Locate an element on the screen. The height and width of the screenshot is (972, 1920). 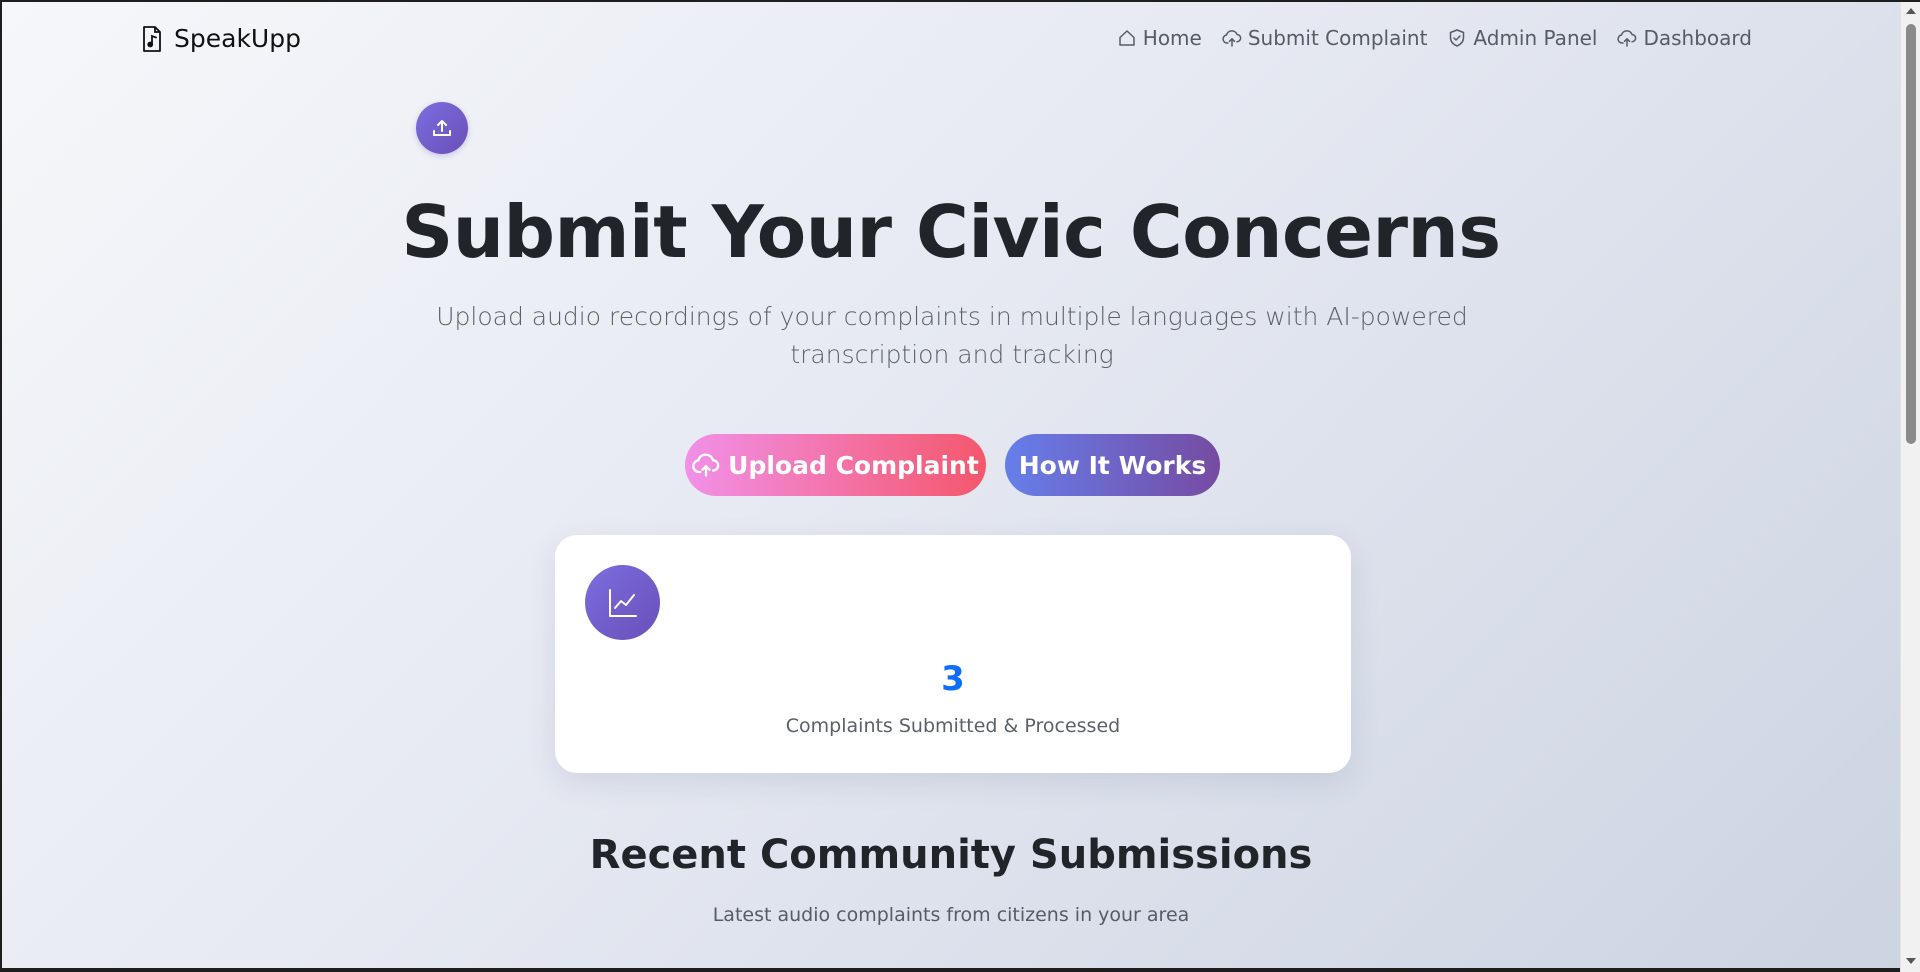
window-frame-bottom is located at coordinates (950, 970).